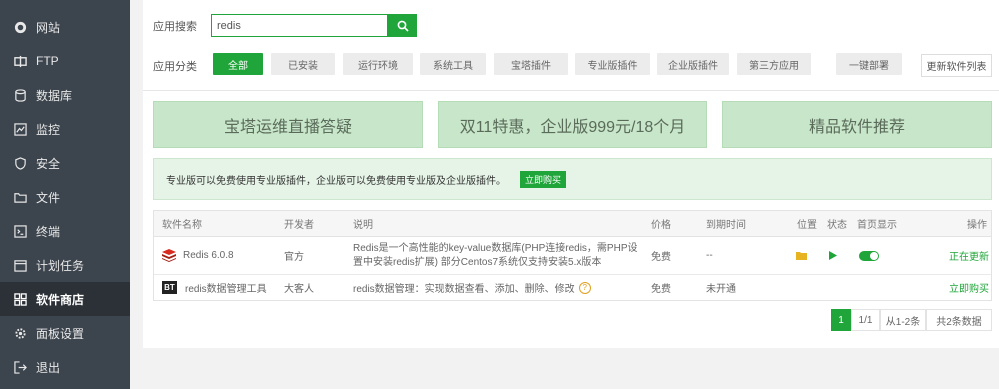 Image resolution: width=999 pixels, height=389 pixels. I want to click on col-operation: 操作, so click(977, 225).